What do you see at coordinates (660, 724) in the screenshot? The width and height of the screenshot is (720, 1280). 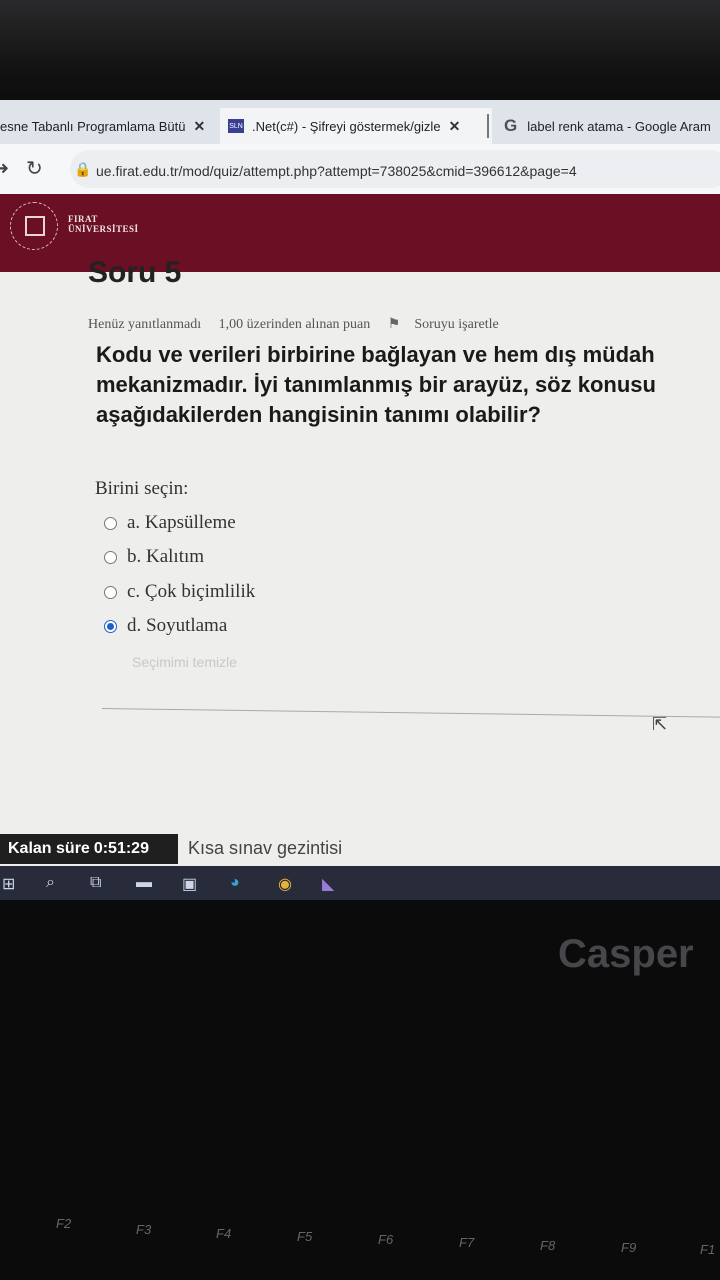 I see `mouse-cursor-icon: ⇱` at bounding box center [660, 724].